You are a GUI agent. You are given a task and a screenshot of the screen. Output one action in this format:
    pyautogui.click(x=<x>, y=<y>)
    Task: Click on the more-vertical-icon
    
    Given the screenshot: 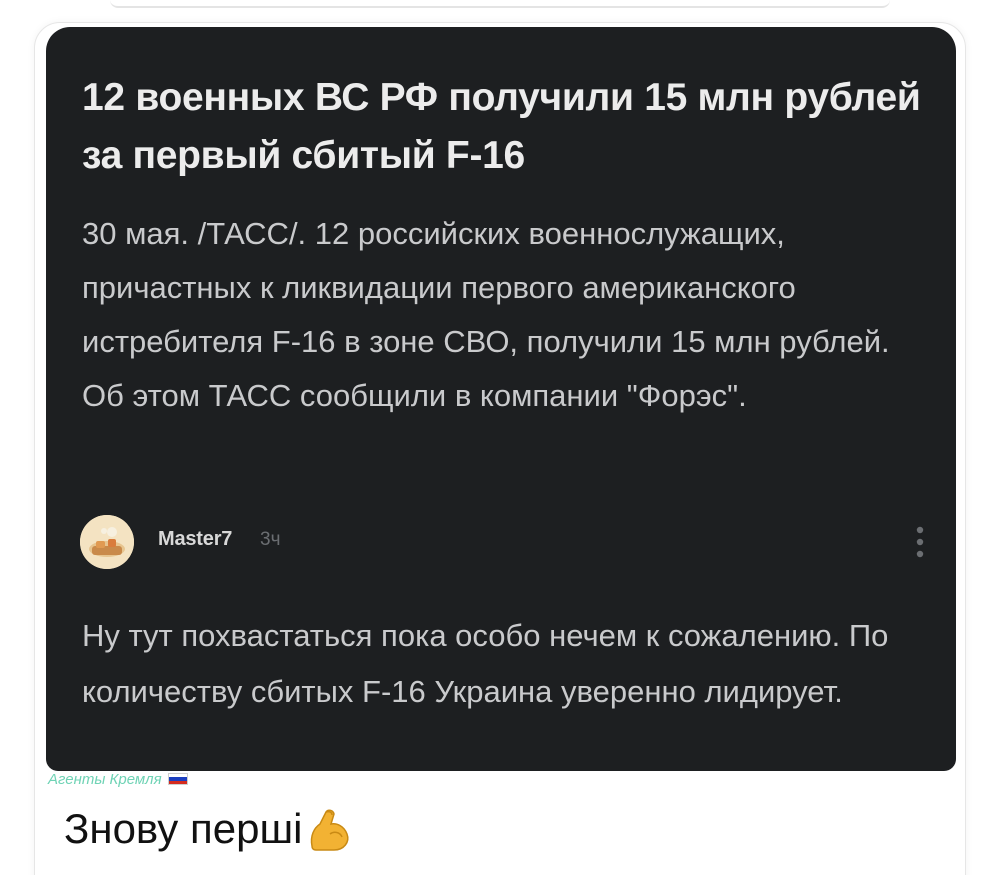 What is the action you would take?
    pyautogui.click(x=920, y=542)
    